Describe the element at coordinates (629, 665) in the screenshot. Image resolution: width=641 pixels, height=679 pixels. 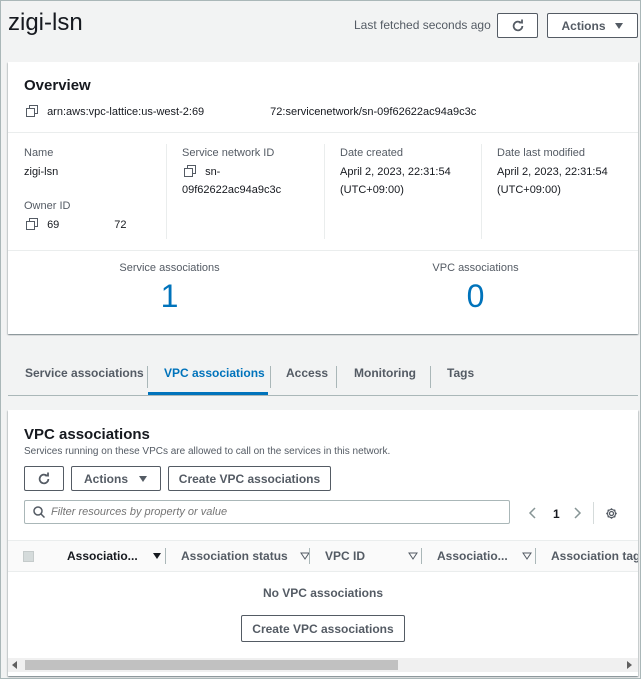
I see `scroll-right-icon` at that location.